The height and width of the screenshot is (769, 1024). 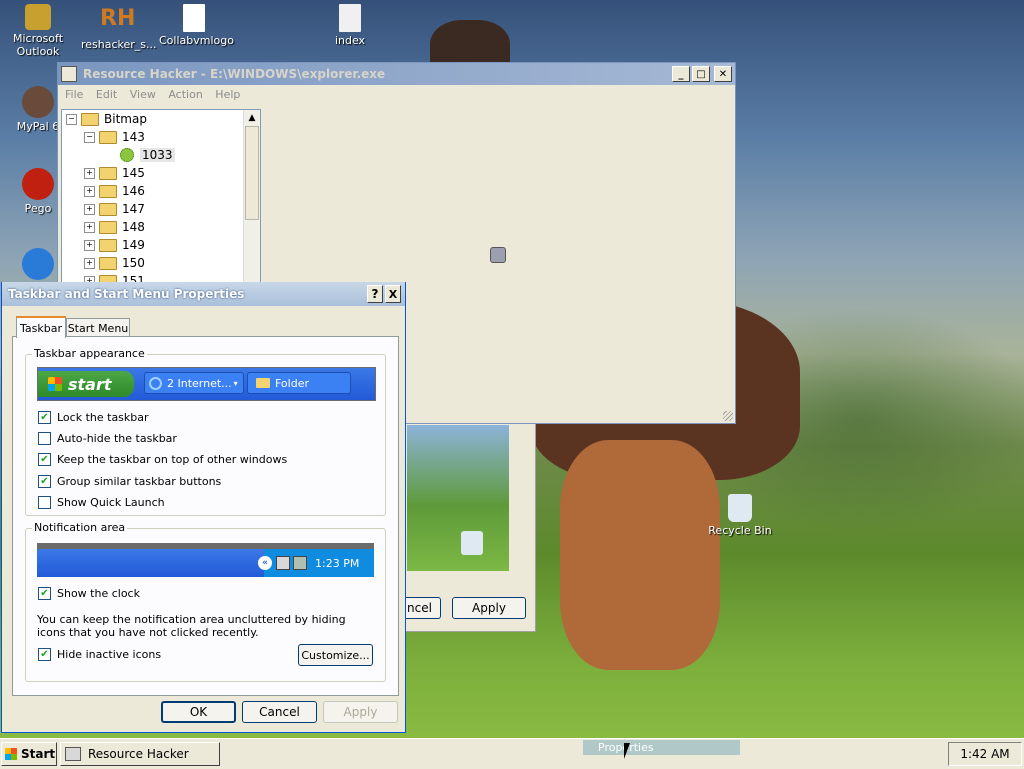 What do you see at coordinates (41, 327) in the screenshot?
I see `tab-taskbar: Taskbar` at bounding box center [41, 327].